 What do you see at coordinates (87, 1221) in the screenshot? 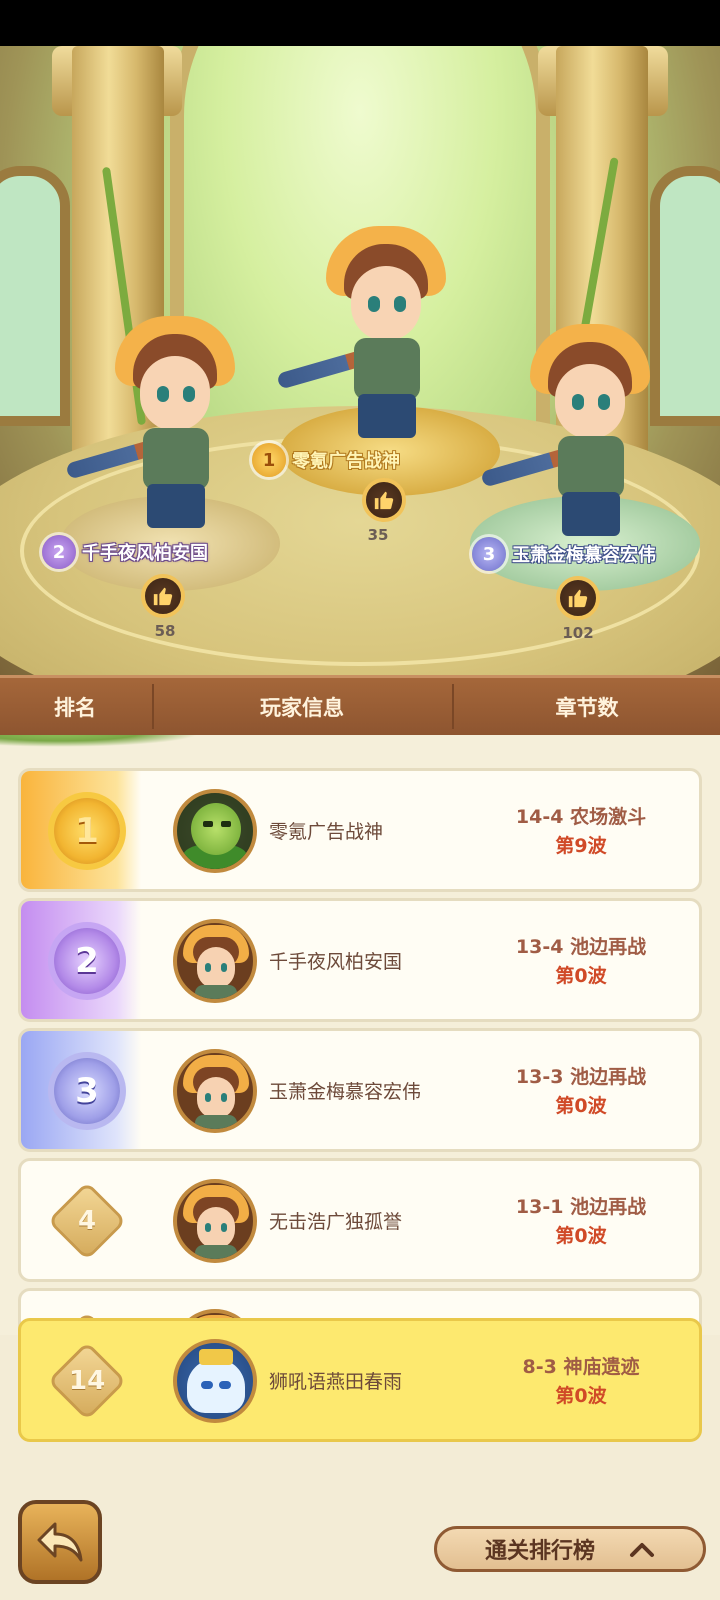
I see `rank-diamond-icon: 4` at bounding box center [87, 1221].